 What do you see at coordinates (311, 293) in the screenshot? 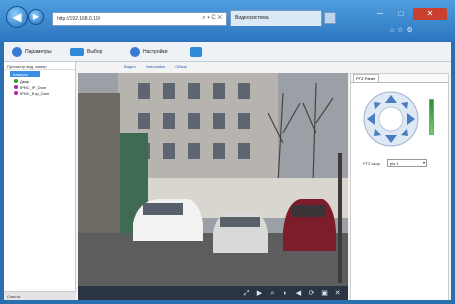
I see `refresh-icon: ⟳` at bounding box center [311, 293].